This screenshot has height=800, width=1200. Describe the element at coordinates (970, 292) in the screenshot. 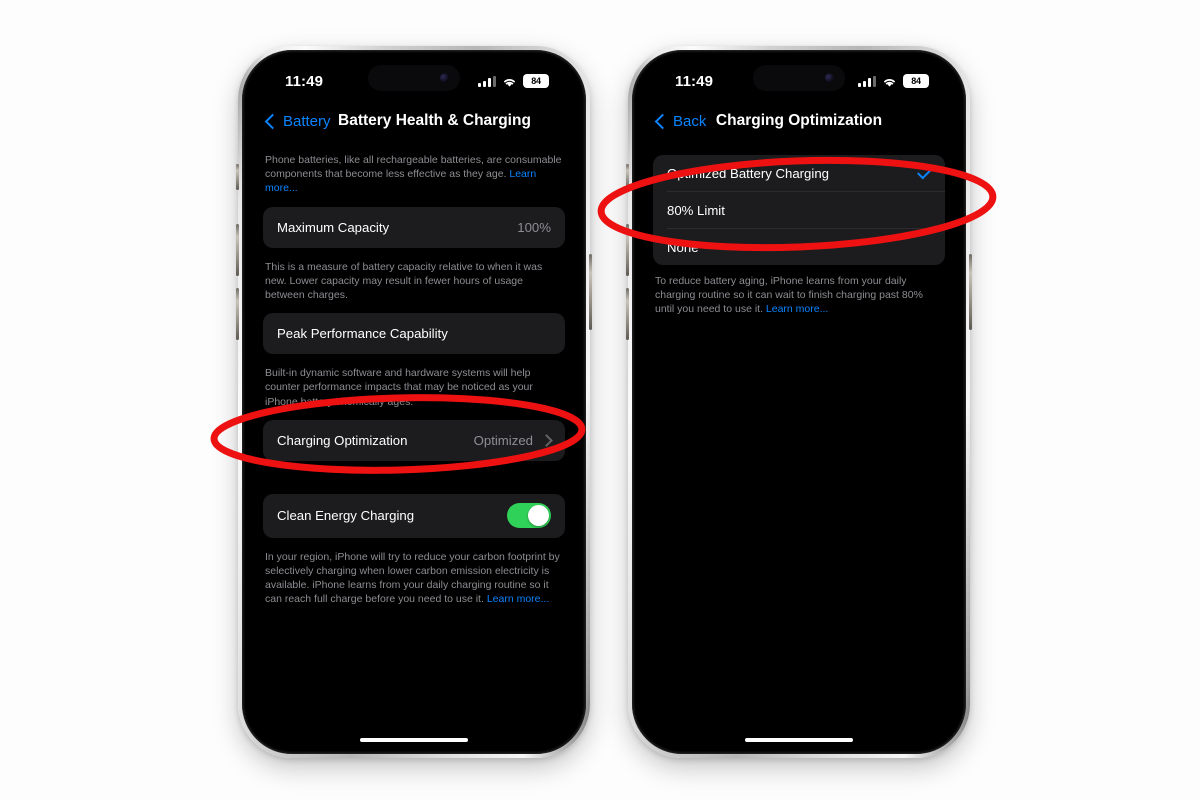

I see `right-phone-power-button` at that location.